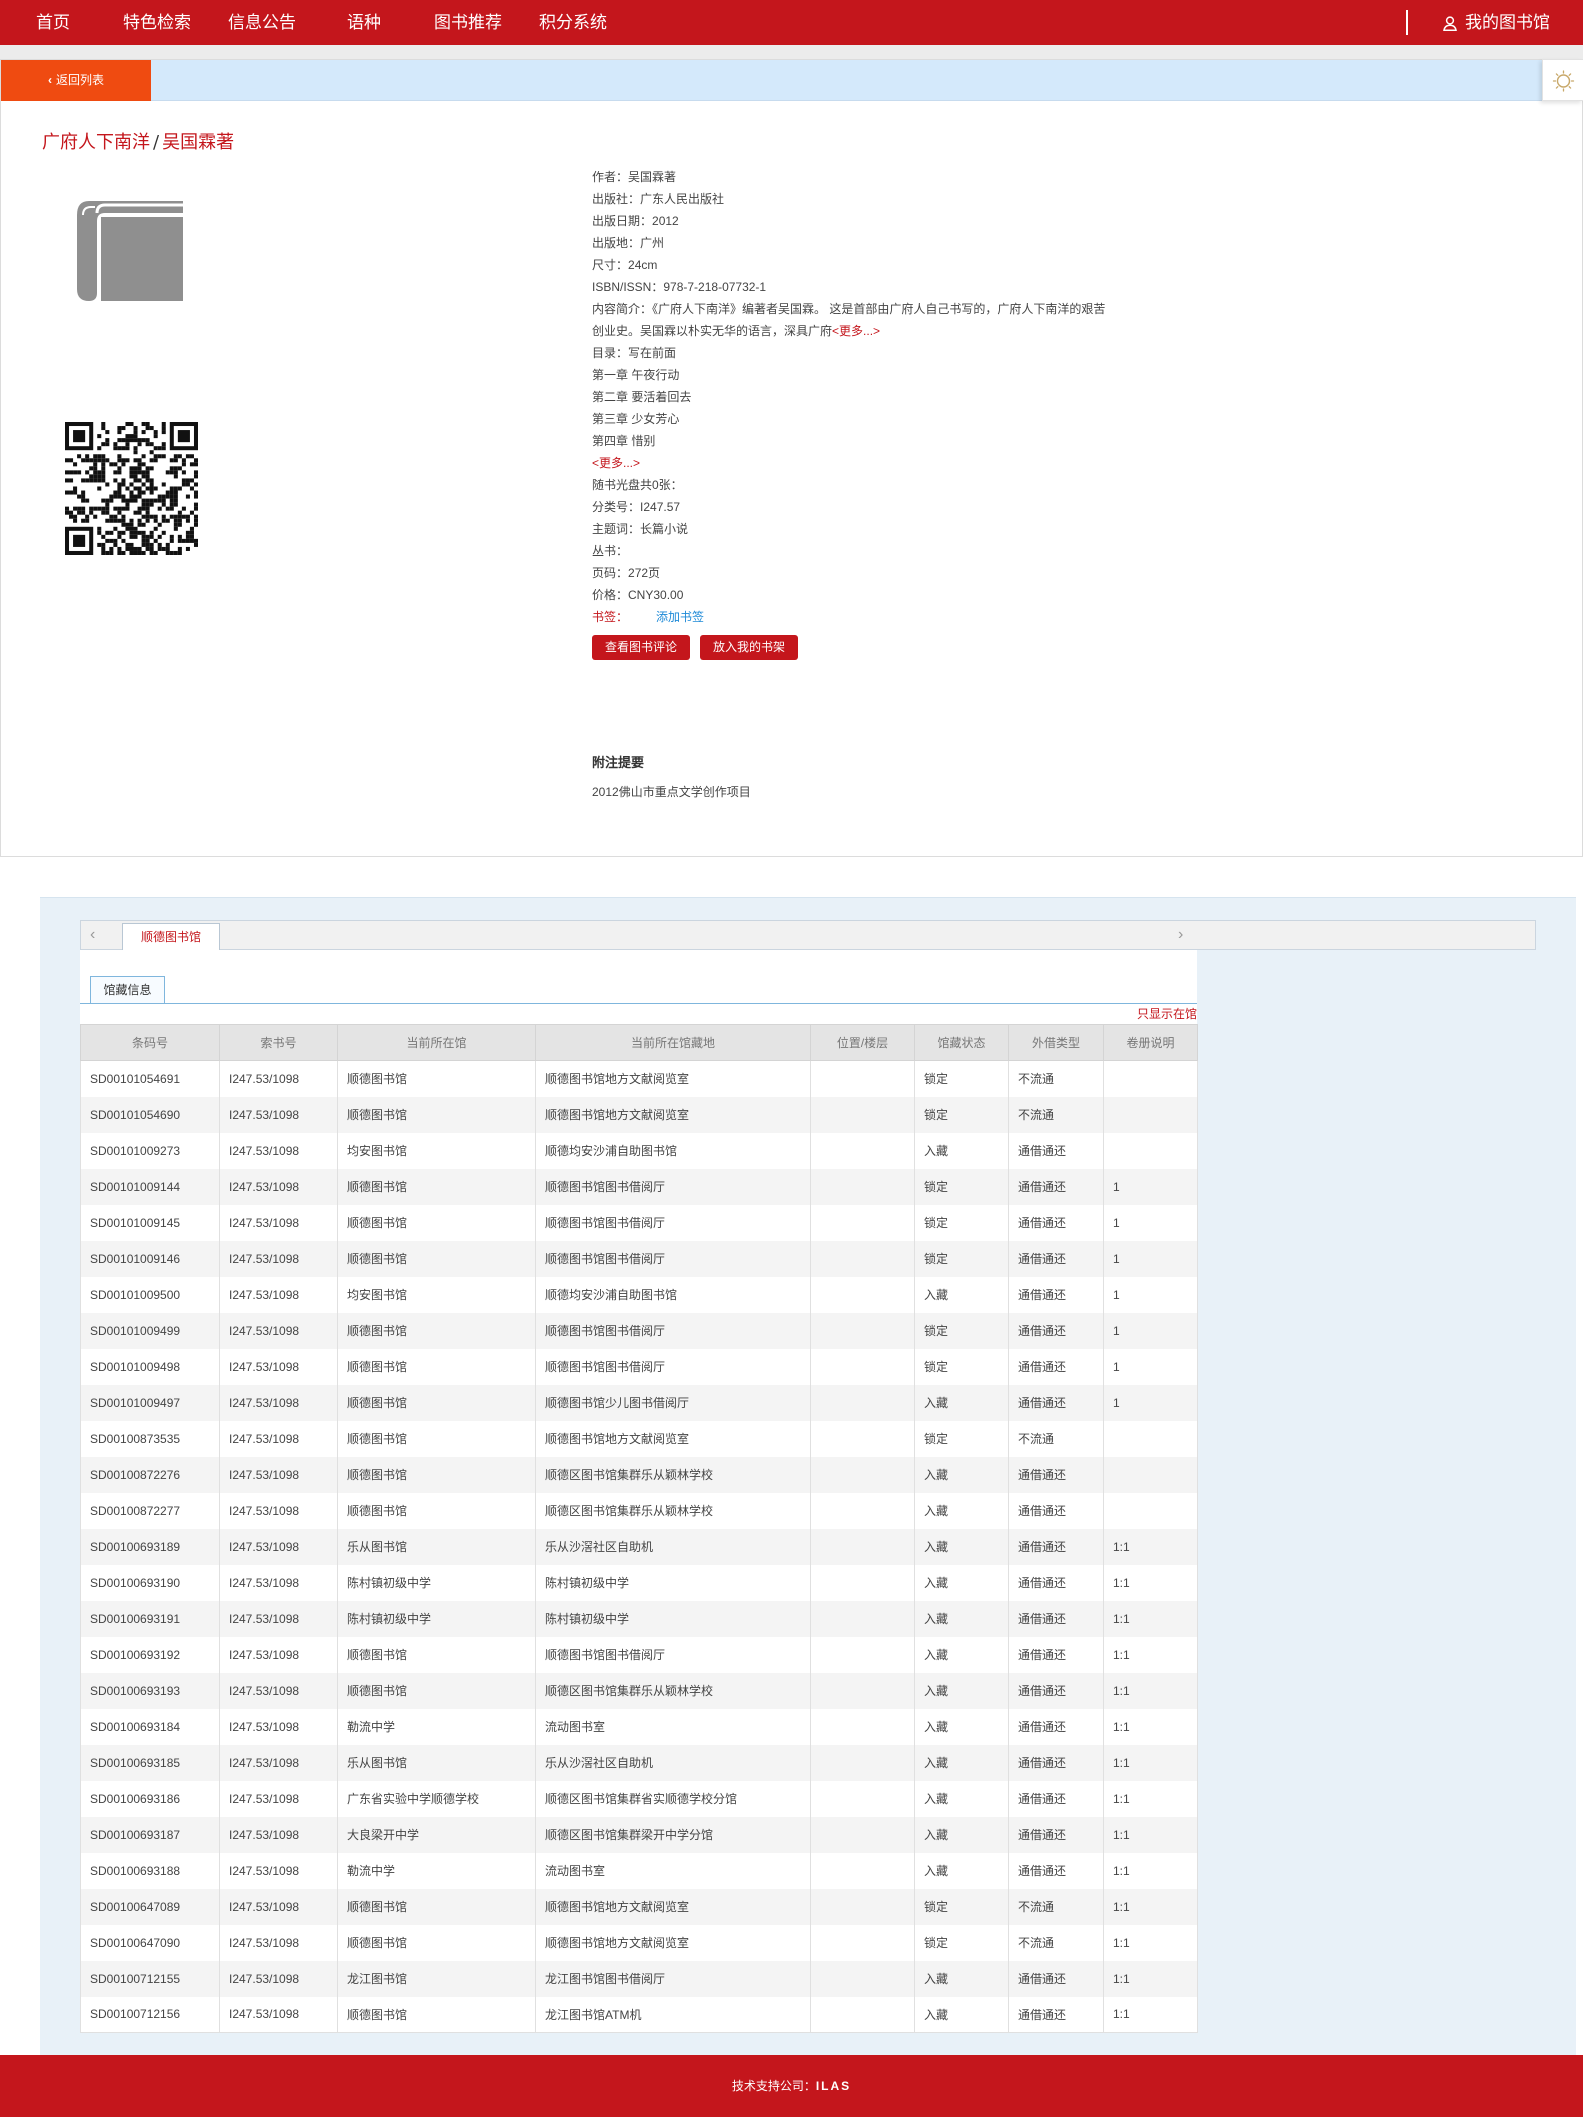 This screenshot has height=2117, width=1583. Describe the element at coordinates (862, 1042) in the screenshot. I see `column-header: 位置/楼层` at that location.